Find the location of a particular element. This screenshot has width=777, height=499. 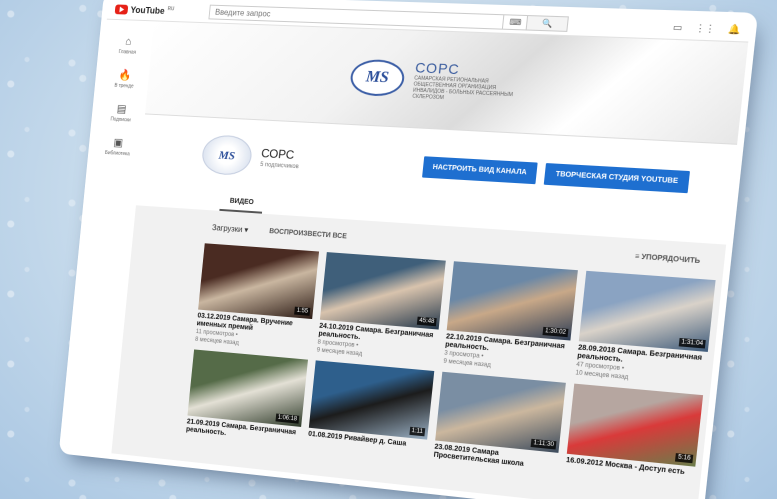

video-thumbnail: 5:16 is located at coordinates (635, 425).